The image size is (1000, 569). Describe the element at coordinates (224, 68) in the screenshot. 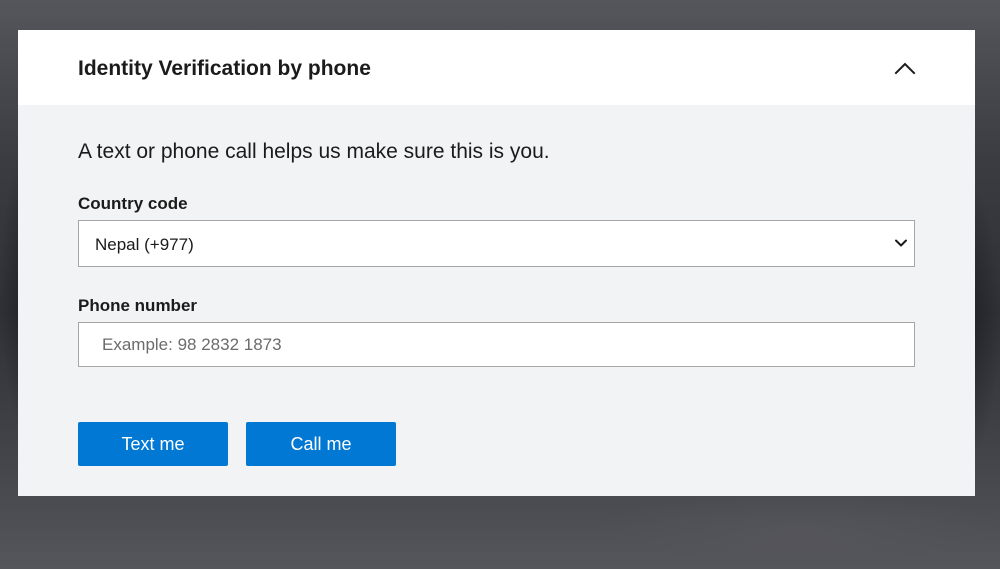

I see `dialog-title: Identity Verification by phone` at that location.